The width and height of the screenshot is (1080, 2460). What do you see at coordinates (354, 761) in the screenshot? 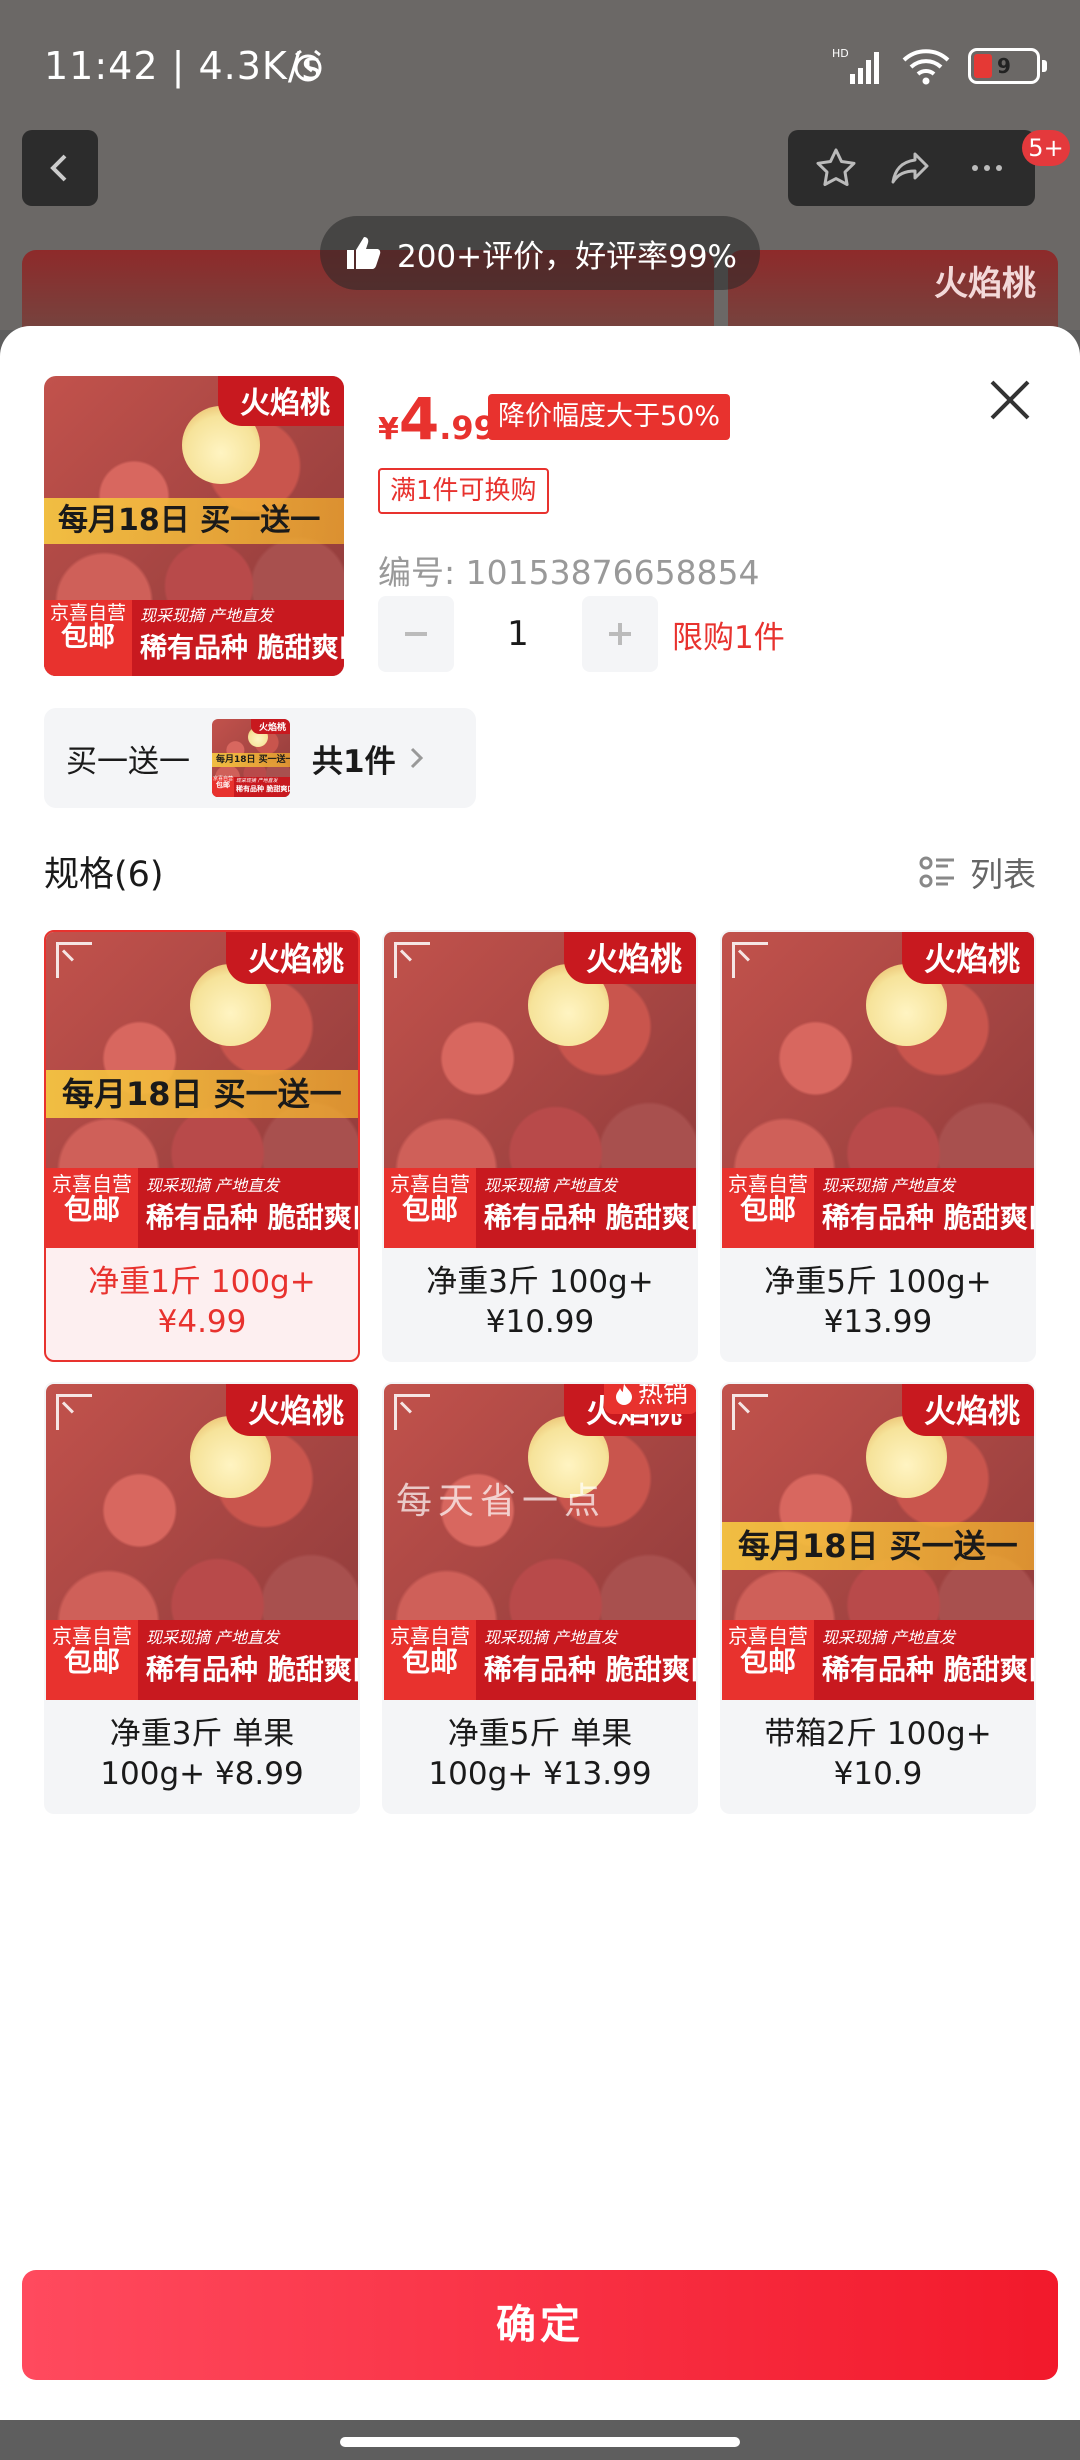
I see `bundle-count: 共1件` at bounding box center [354, 761].